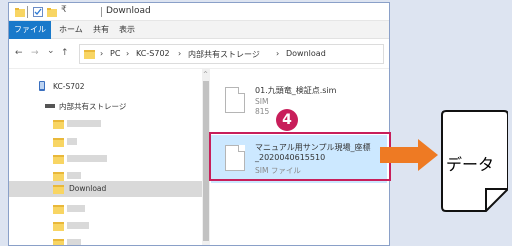 This screenshot has width=512, height=246. What do you see at coordinates (51, 51) in the screenshot?
I see `recent-locations-icon: ⌄` at bounding box center [51, 51].